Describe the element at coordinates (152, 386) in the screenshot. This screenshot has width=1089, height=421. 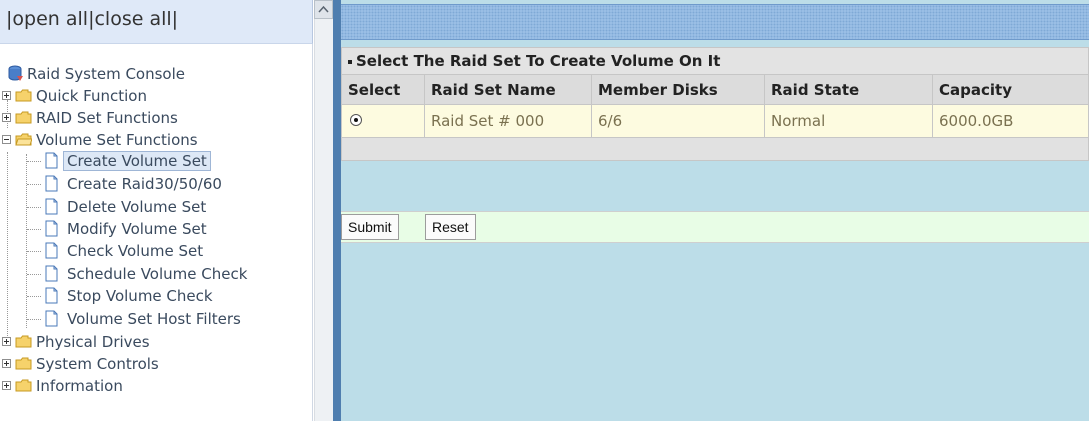
I see `tree-item-information: Information` at that location.